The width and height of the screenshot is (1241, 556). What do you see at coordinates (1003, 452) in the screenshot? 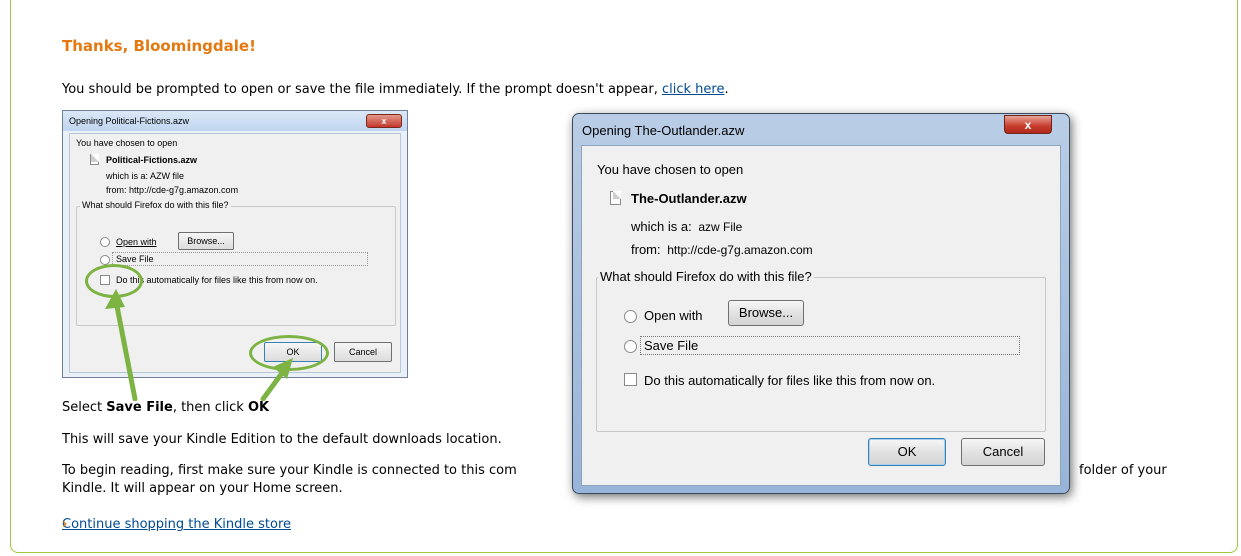
I see `cancel-button: Cancel` at bounding box center [1003, 452].